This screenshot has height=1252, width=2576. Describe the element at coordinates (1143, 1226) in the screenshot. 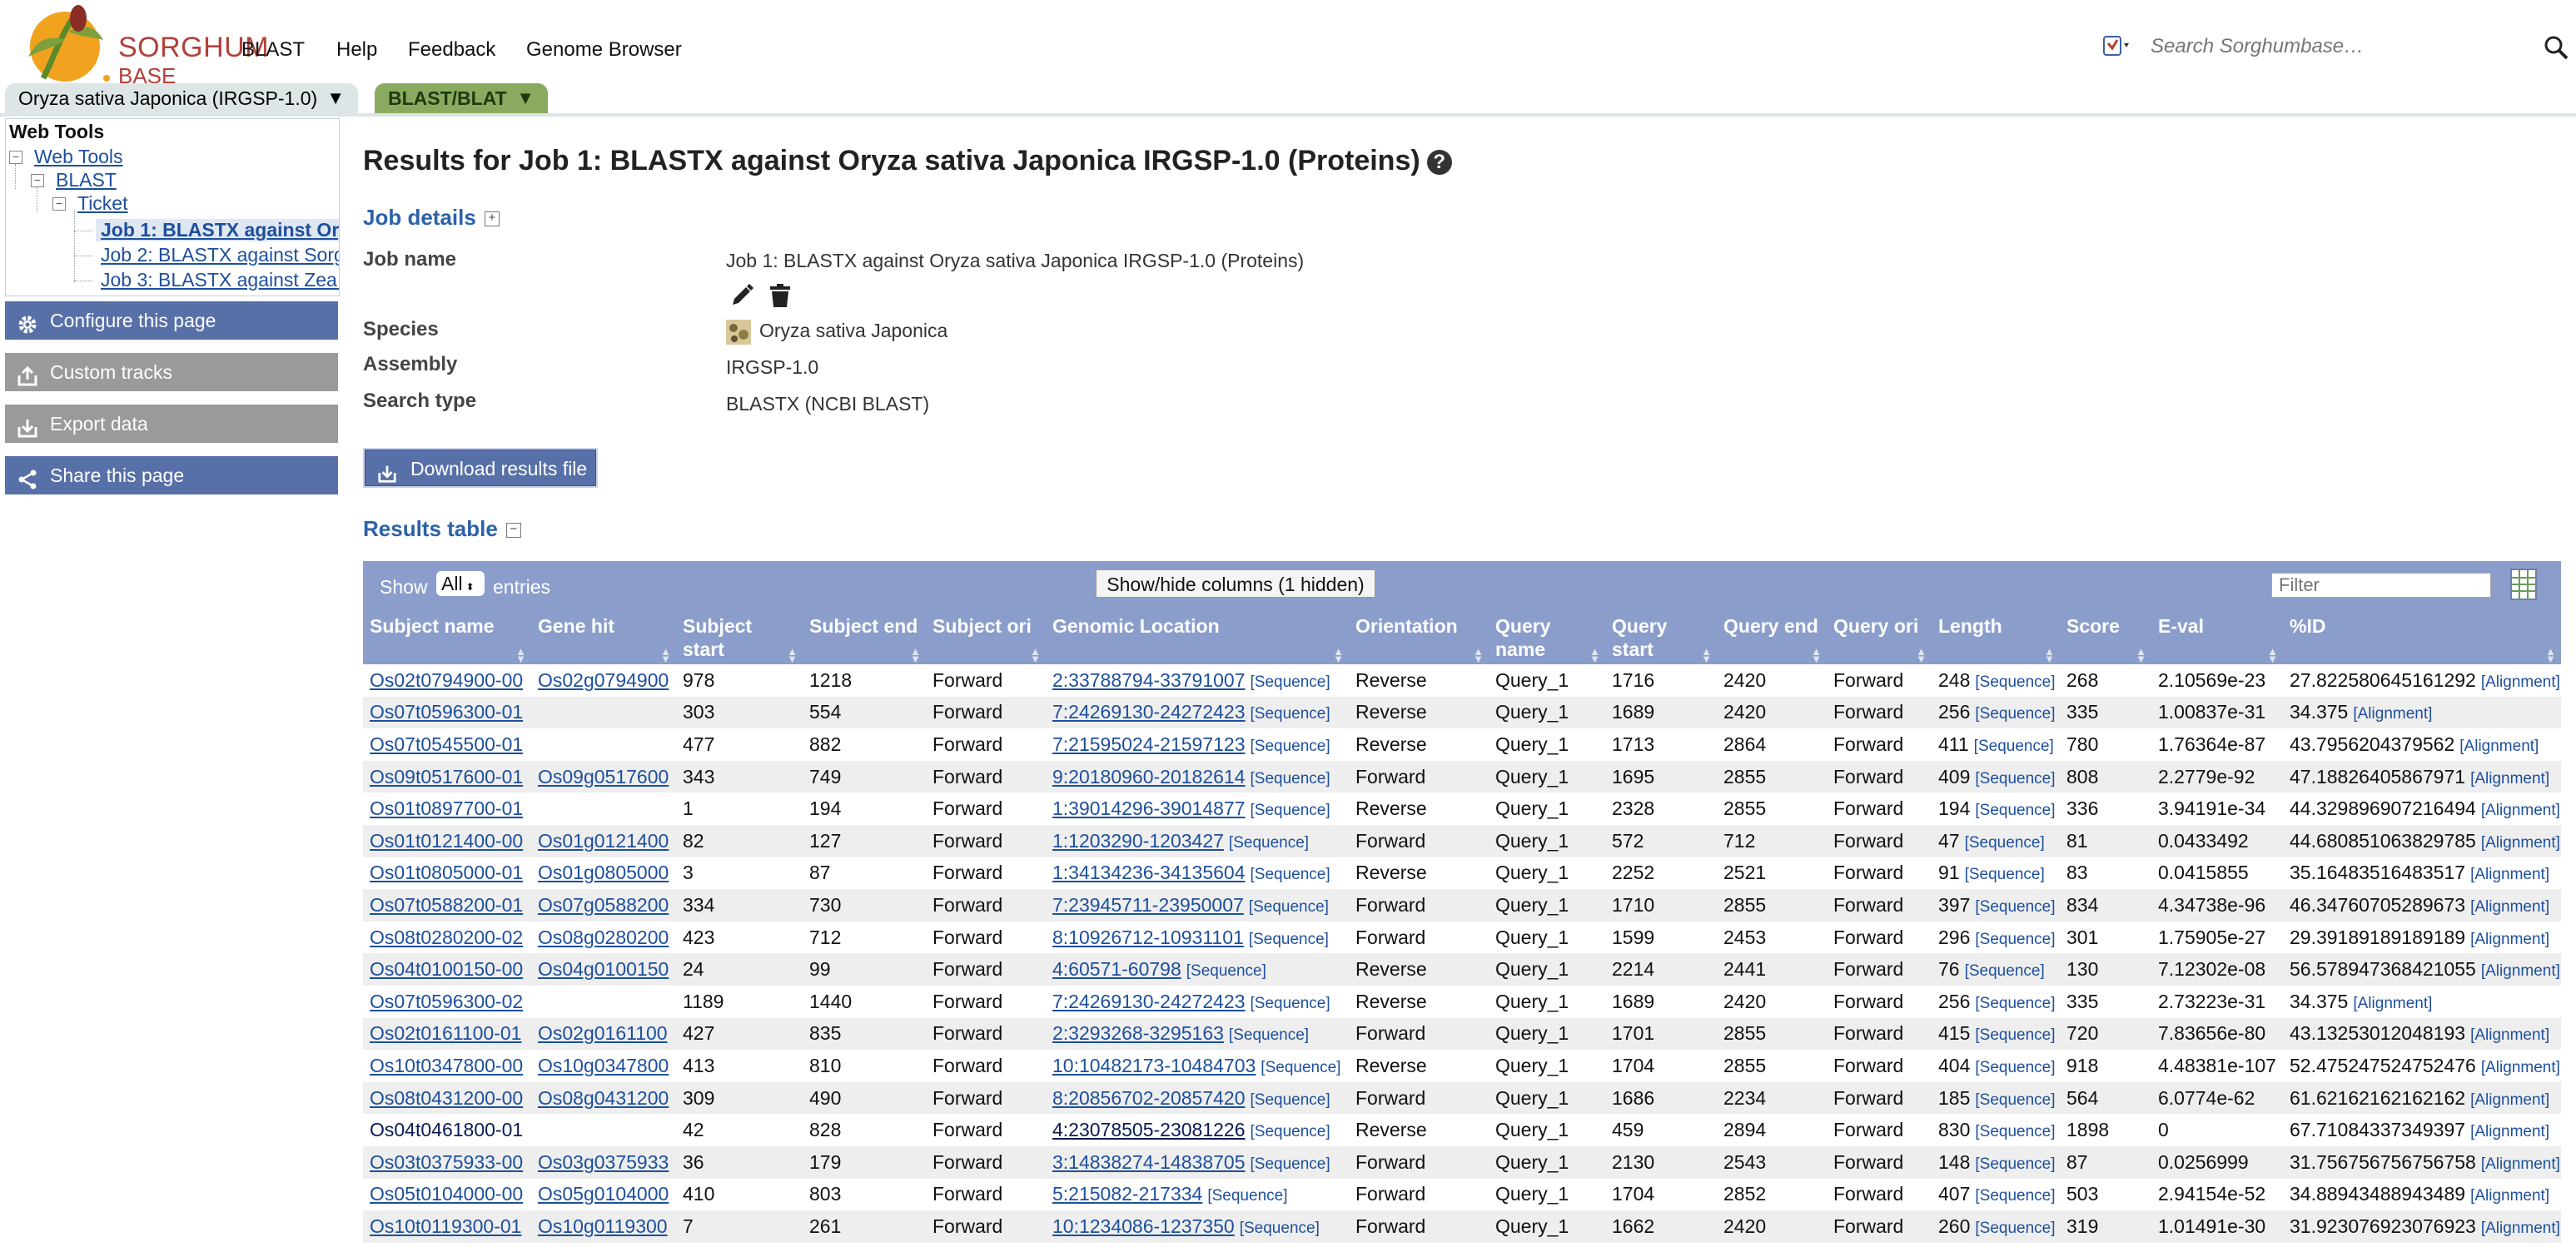

I see `location-link: 10:1234086-1237350` at that location.